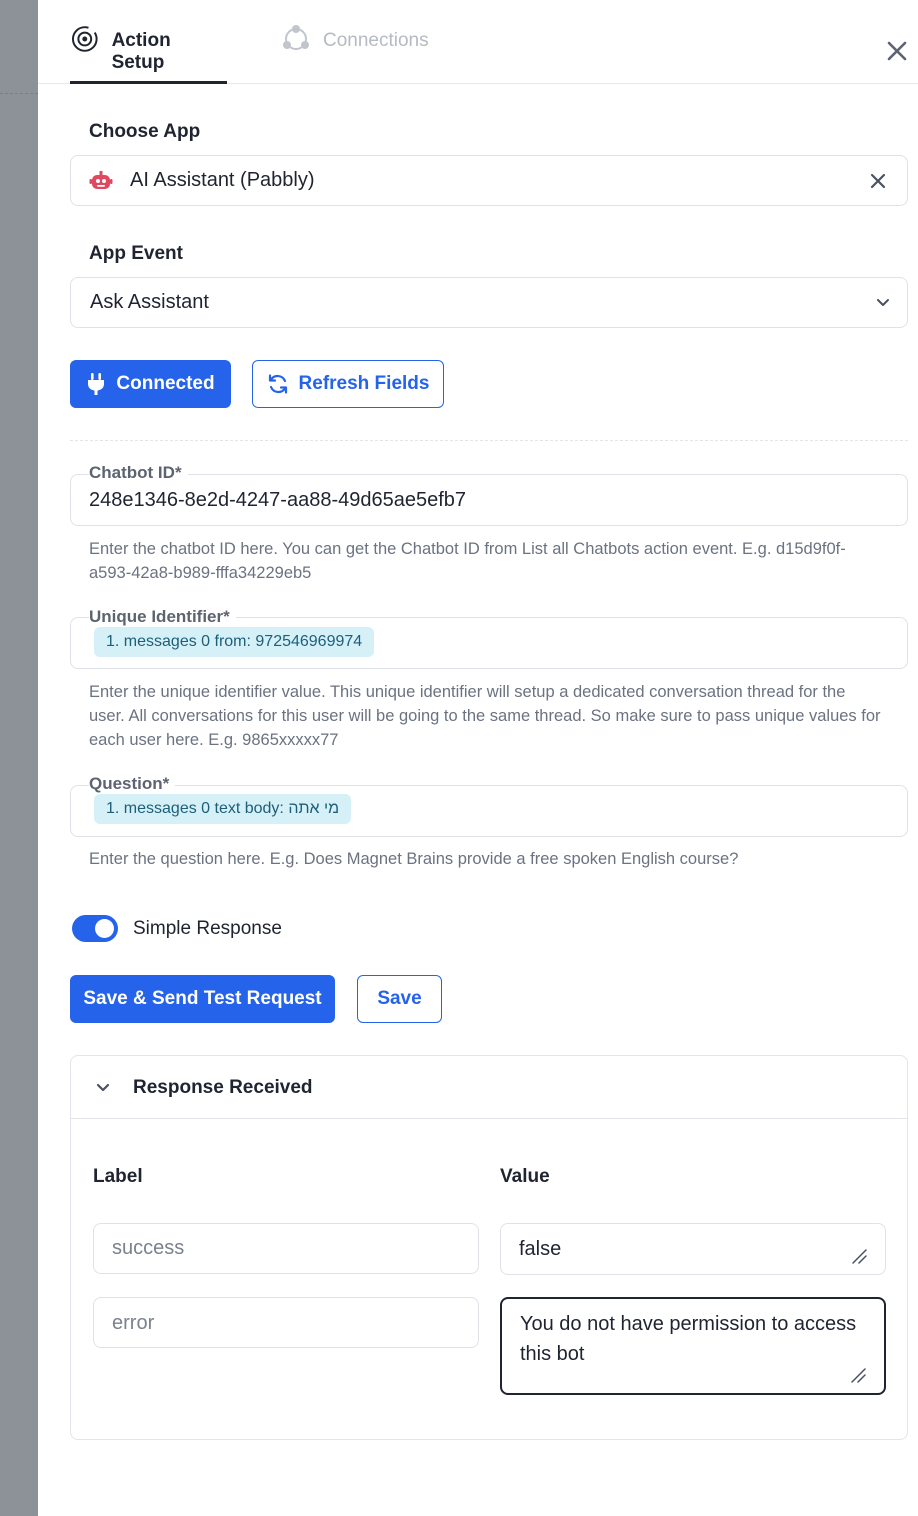  Describe the element at coordinates (148, 1248) in the screenshot. I see `response-label-text: success` at that location.